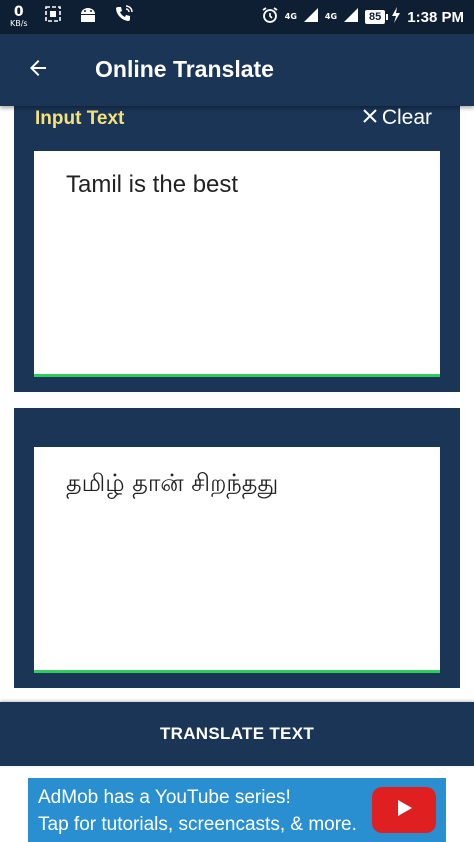  I want to click on charging-icon, so click(396, 17).